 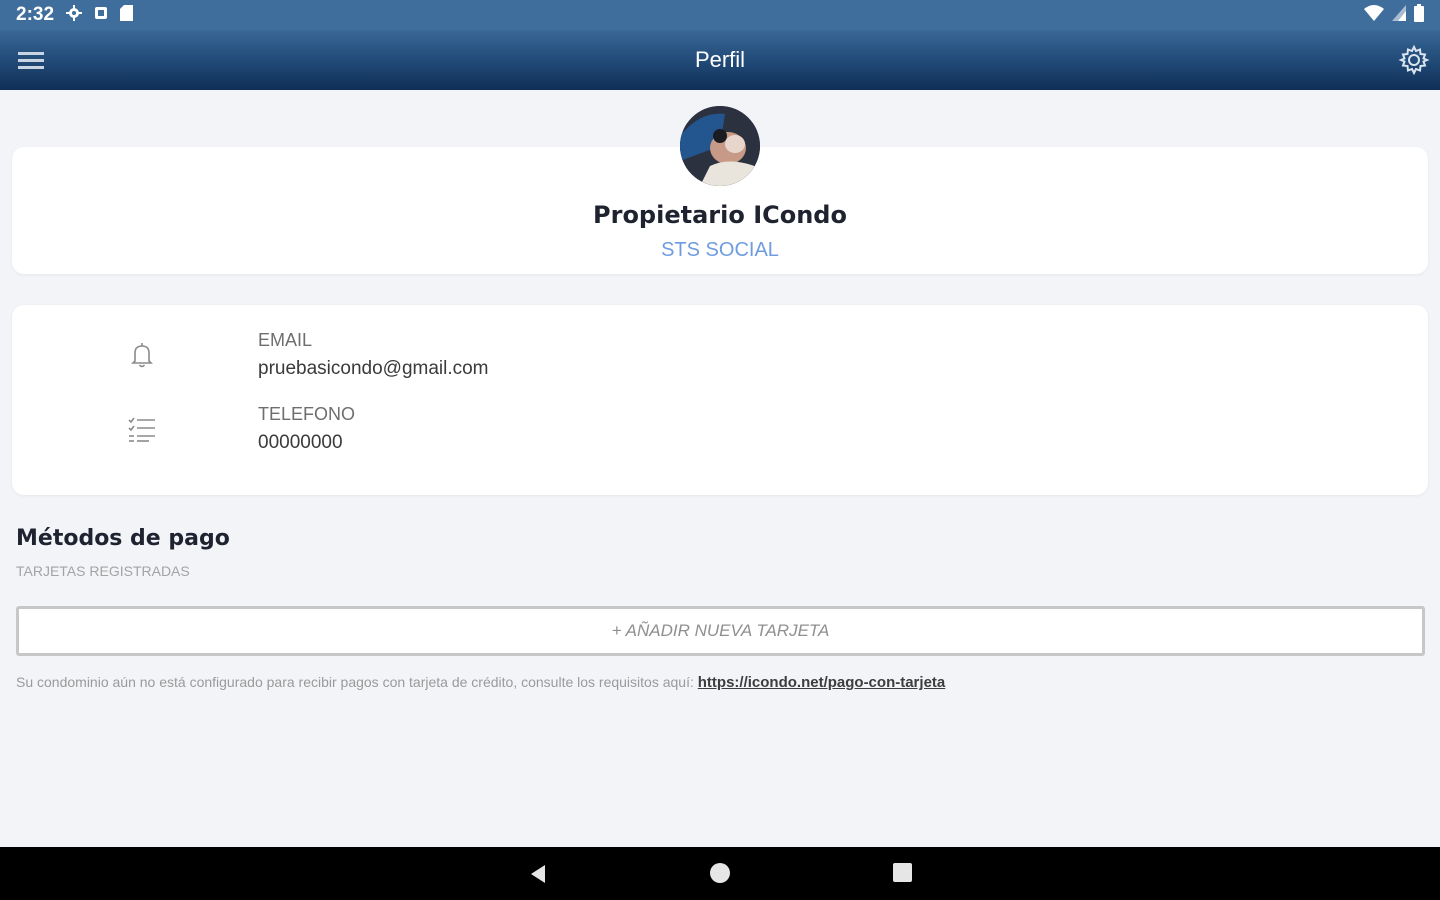 What do you see at coordinates (902, 872) in the screenshot?
I see `recents-icon` at bounding box center [902, 872].